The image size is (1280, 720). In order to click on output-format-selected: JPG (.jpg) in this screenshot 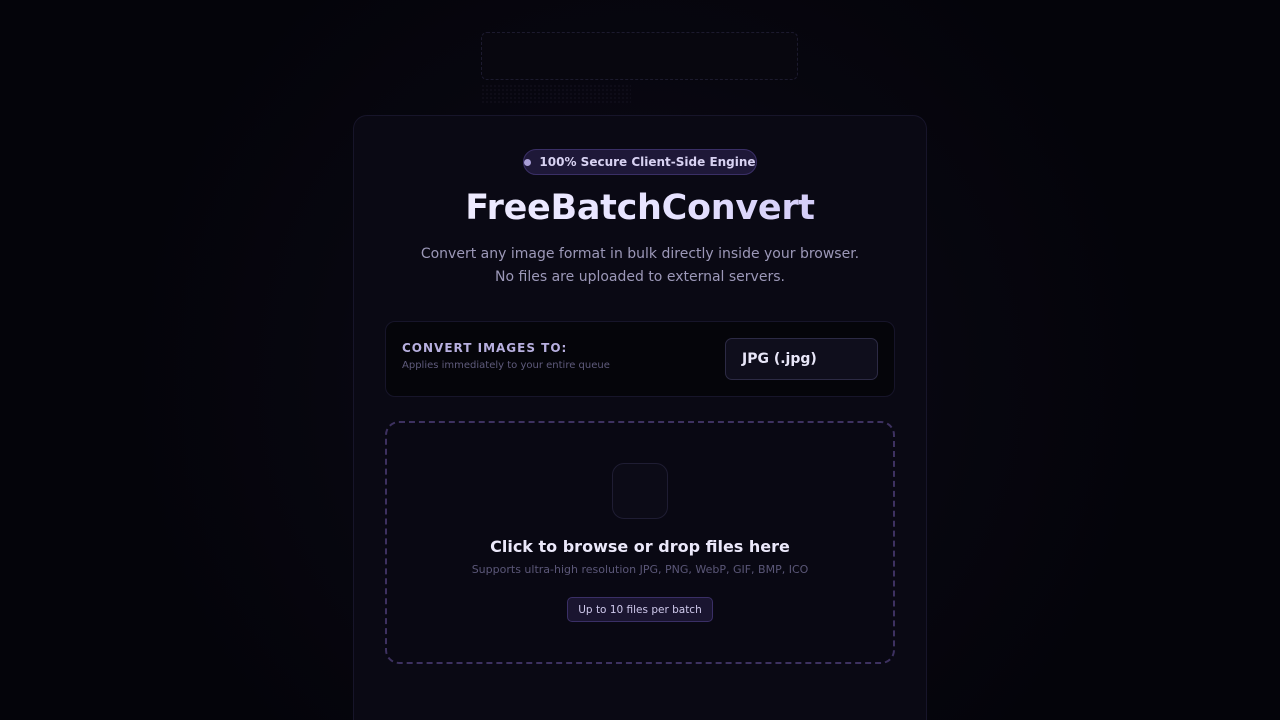, I will do `click(779, 359)`.